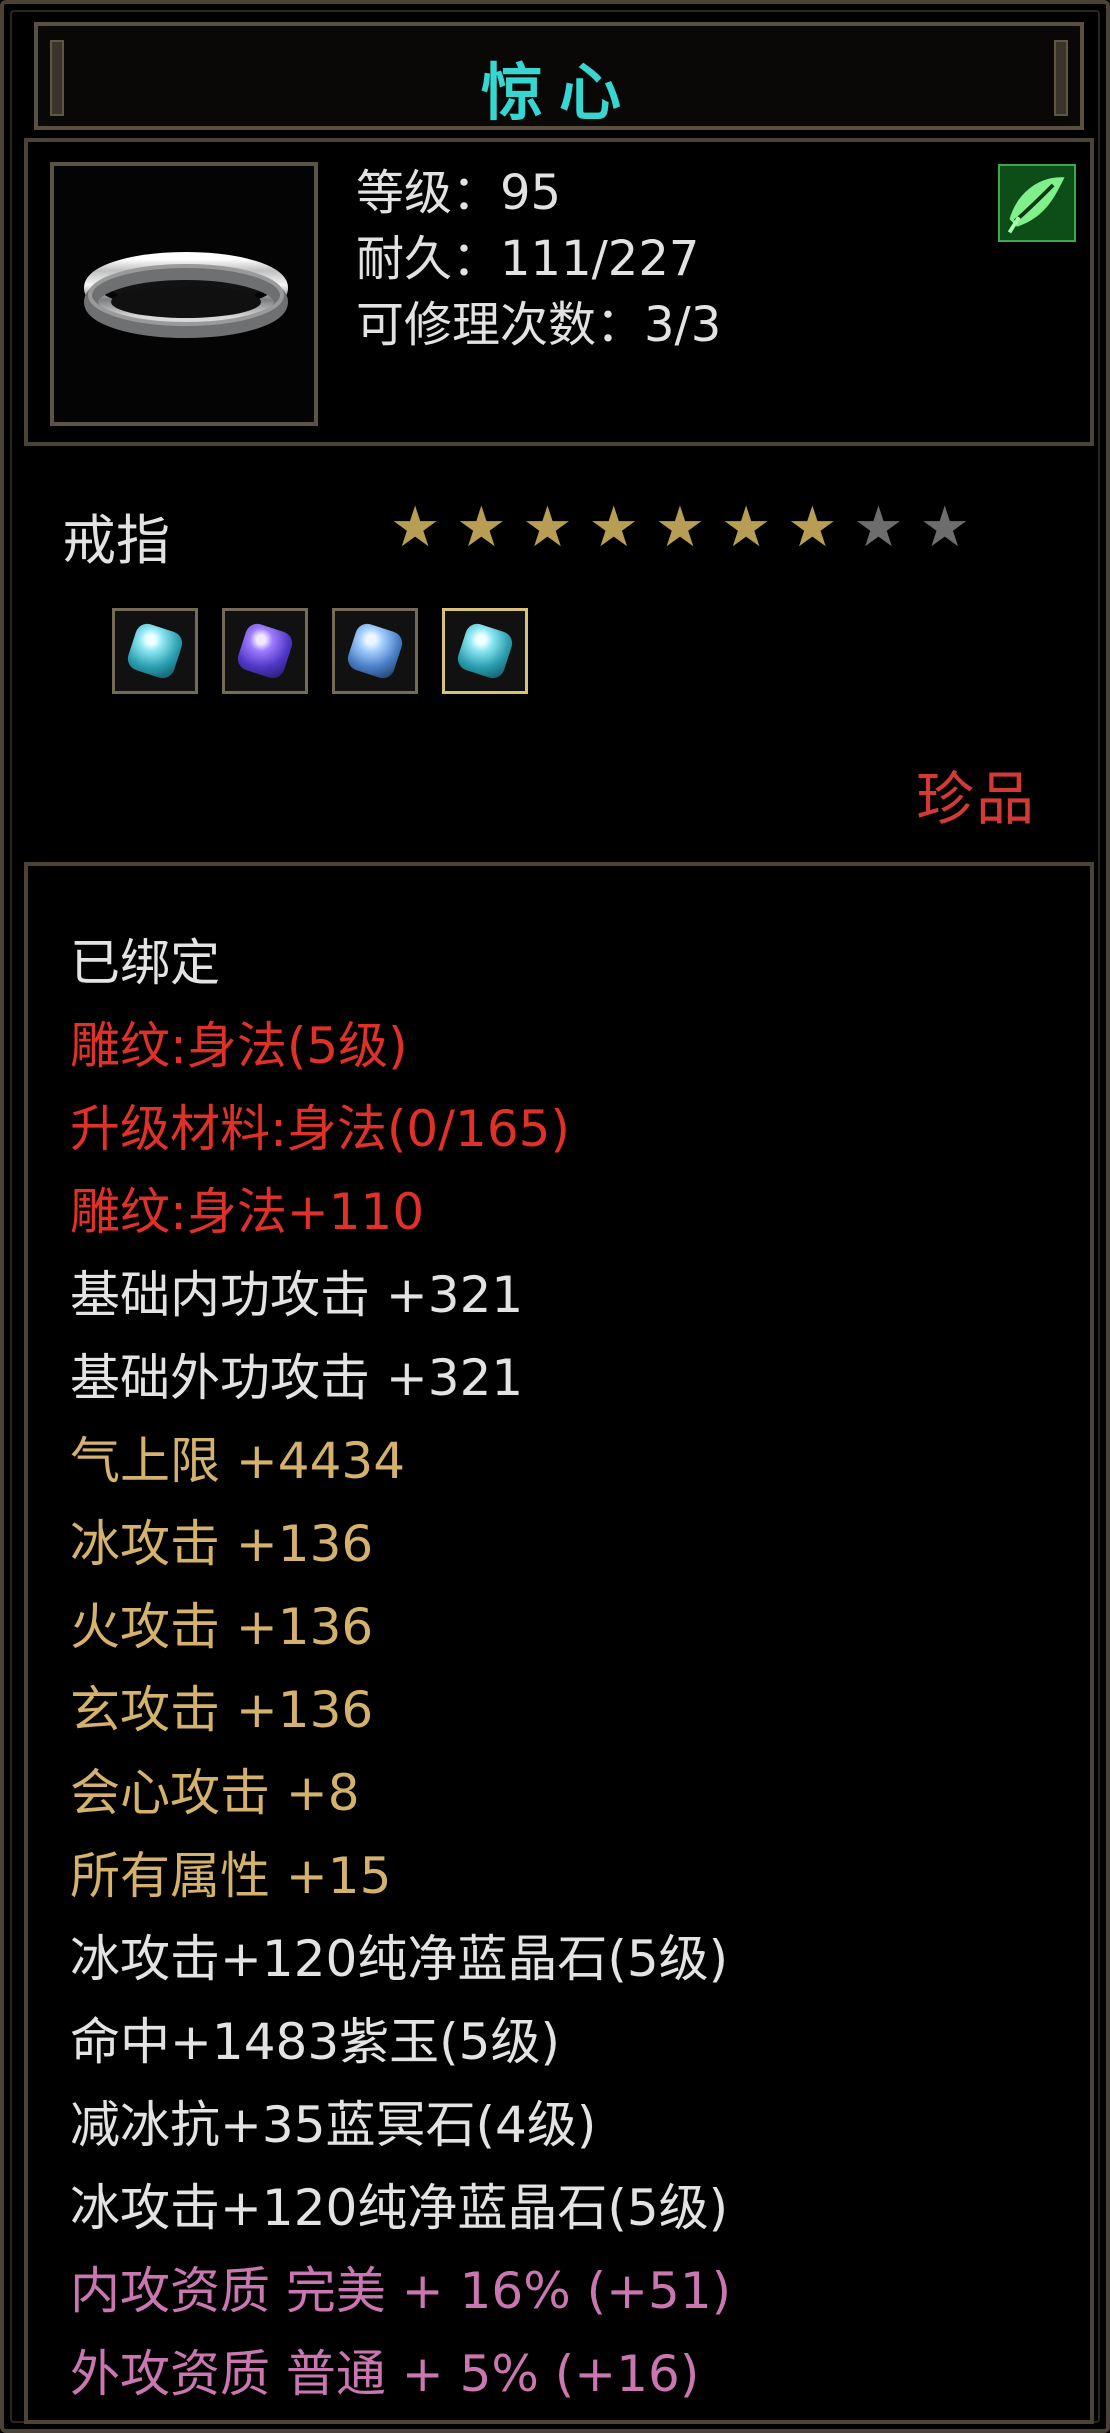  Describe the element at coordinates (231, 1876) in the screenshot. I see `attribute-line: 所有属性 +15` at that location.